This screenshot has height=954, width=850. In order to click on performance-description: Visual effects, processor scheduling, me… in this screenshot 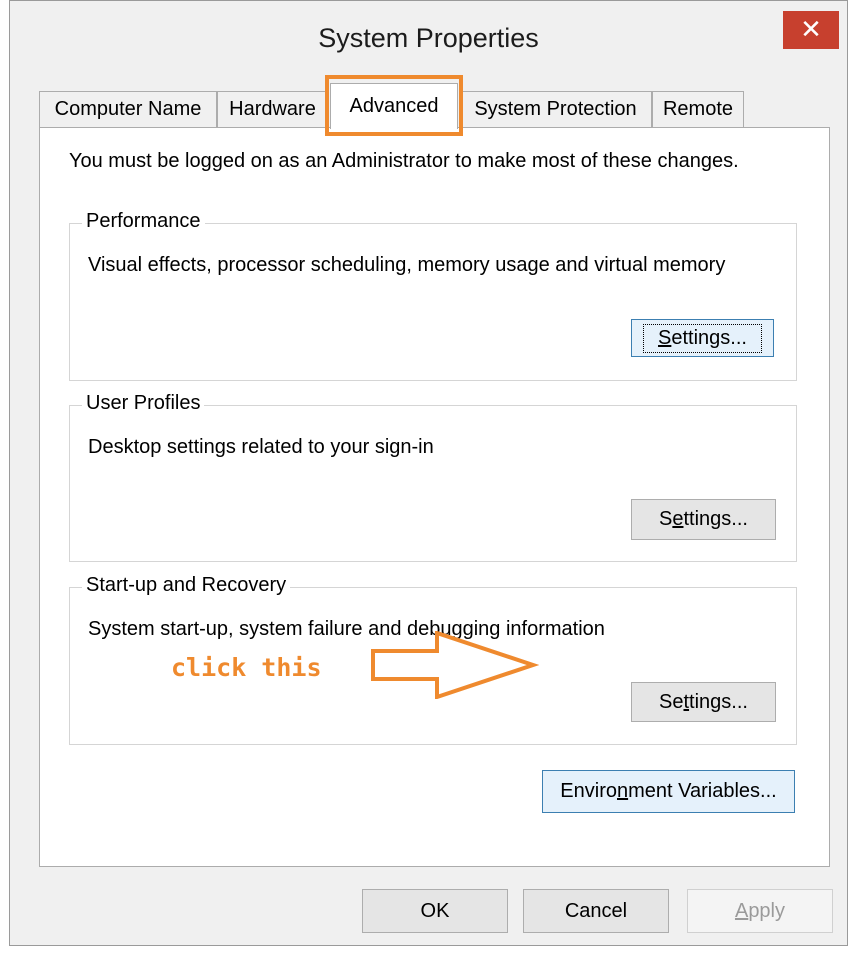, I will do `click(407, 265)`.